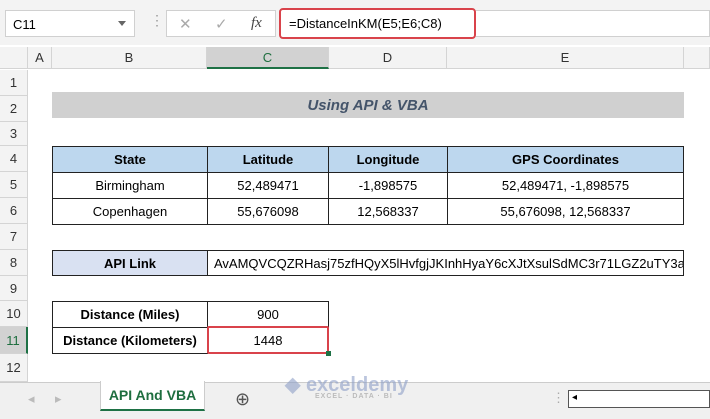 This screenshot has height=419, width=710. Describe the element at coordinates (14, 159) in the screenshot. I see `row-header: 4` at that location.